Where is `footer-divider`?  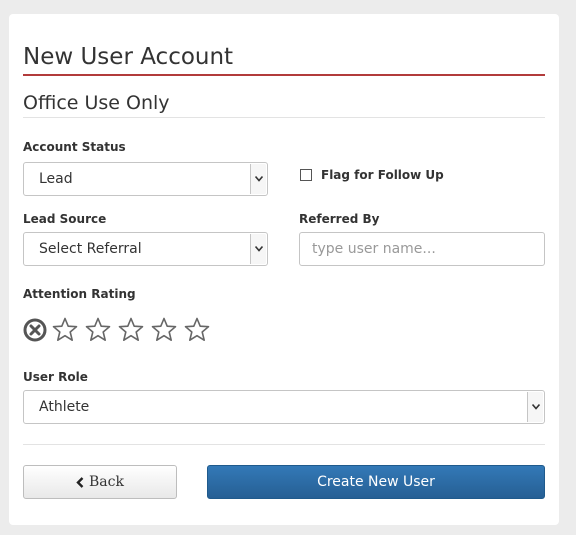
footer-divider is located at coordinates (284, 444).